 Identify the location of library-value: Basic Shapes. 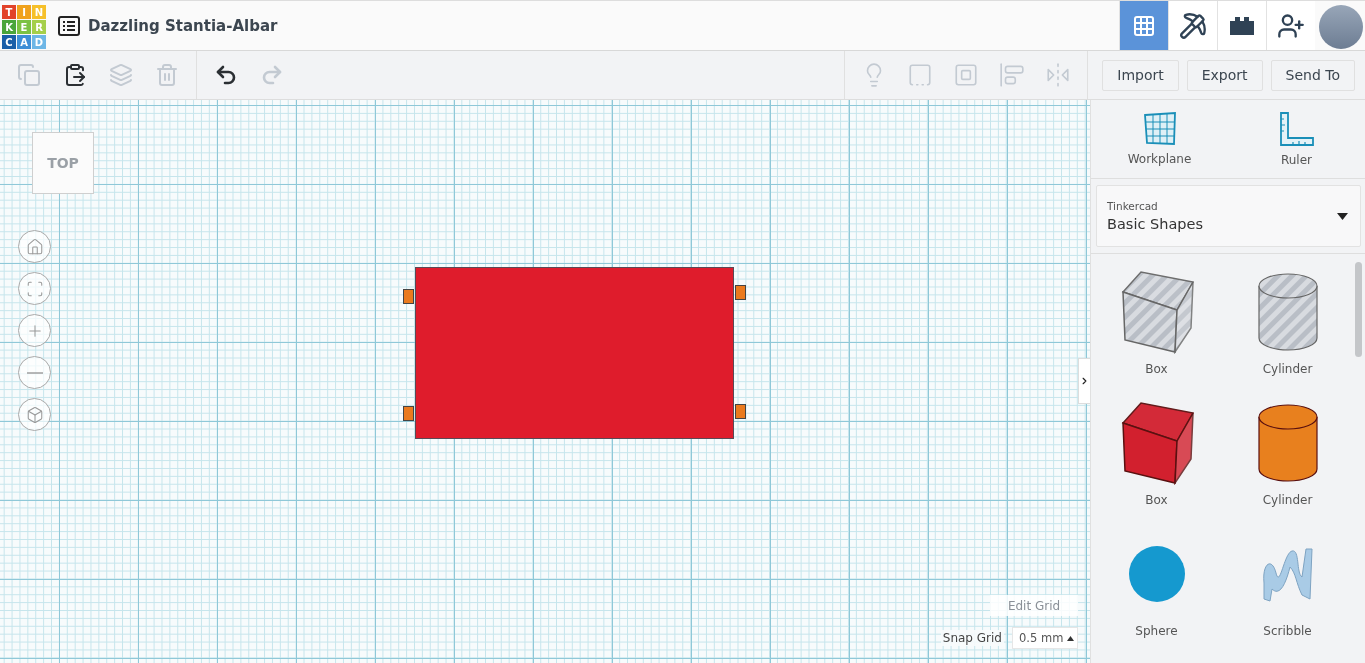
(1155, 224).